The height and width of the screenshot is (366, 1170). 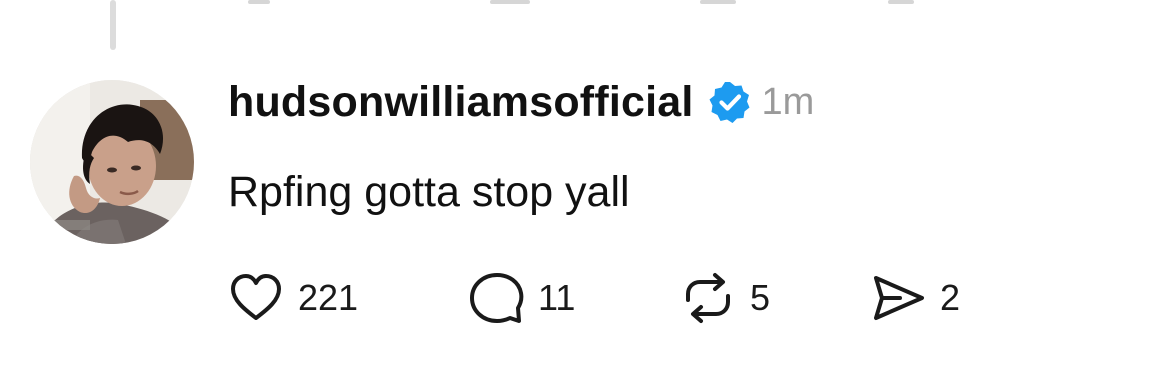 I want to click on repost-count: 5, so click(x=760, y=297).